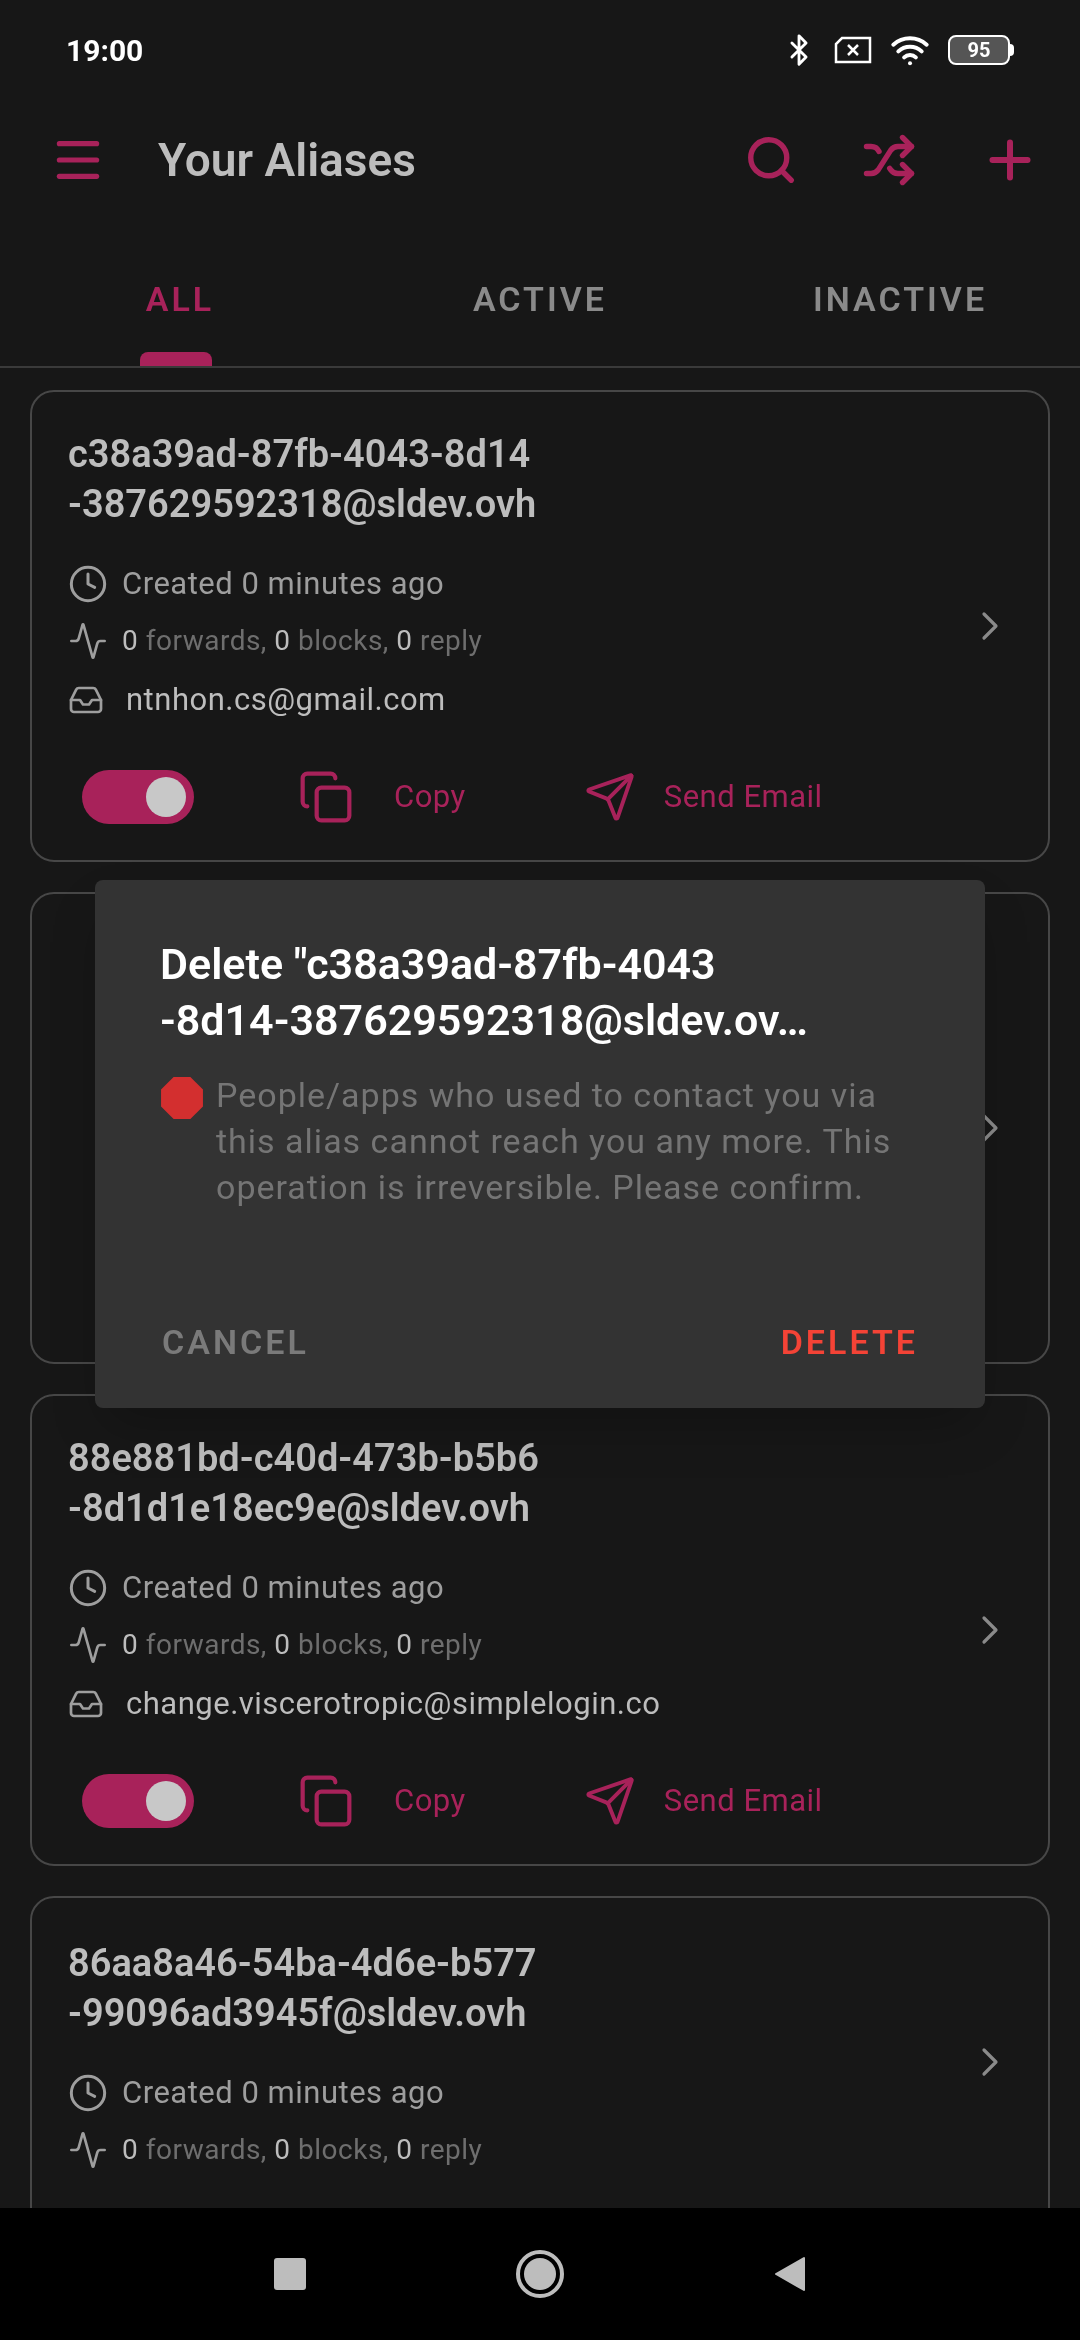 The image size is (1080, 2340). Describe the element at coordinates (849, 1342) in the screenshot. I see `delete-button: DELETE` at that location.